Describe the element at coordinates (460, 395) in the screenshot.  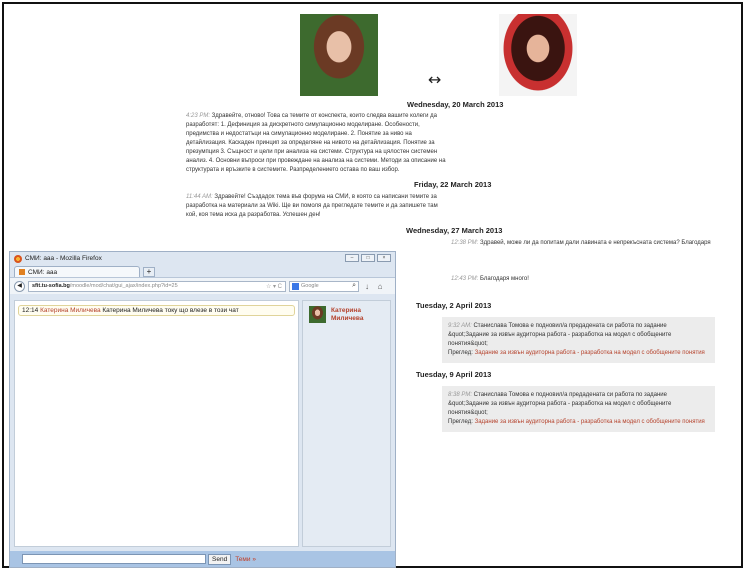
I see `message-time: 8:38 PM:` at that location.